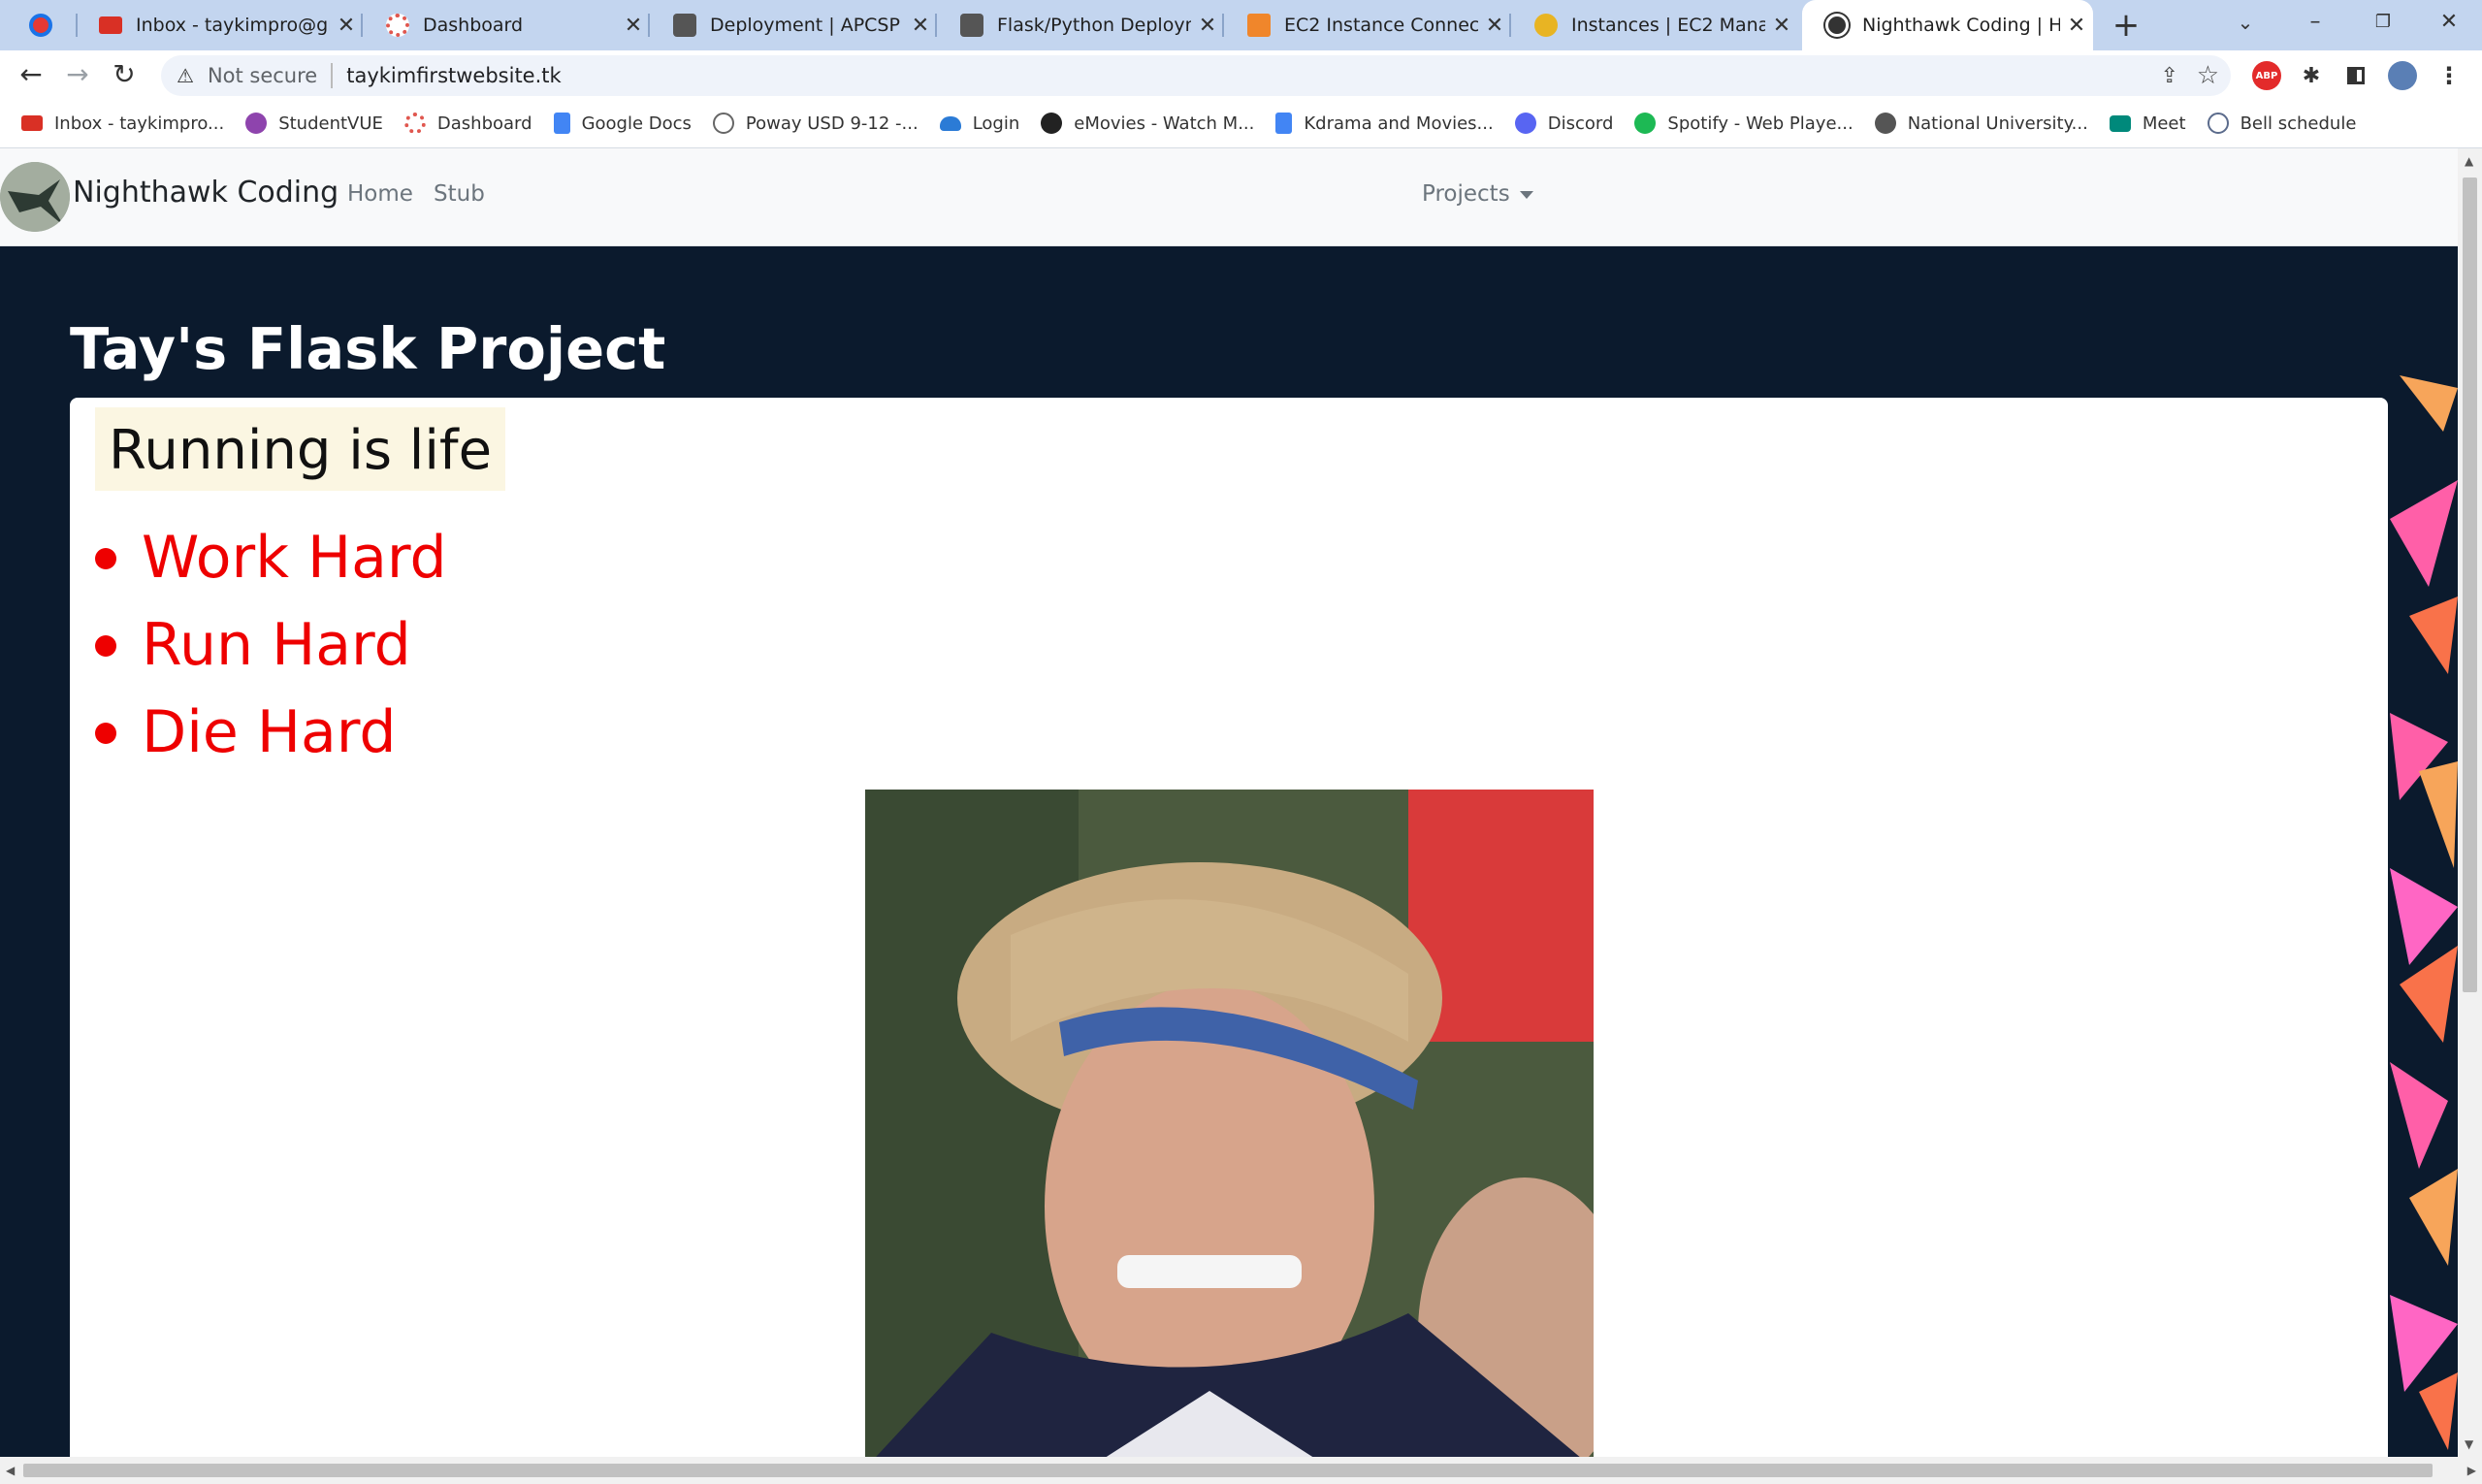 The image size is (2482, 1484). What do you see at coordinates (1094, 25) in the screenshot?
I see `tab-4-title: Flask/Python Deployment` at bounding box center [1094, 25].